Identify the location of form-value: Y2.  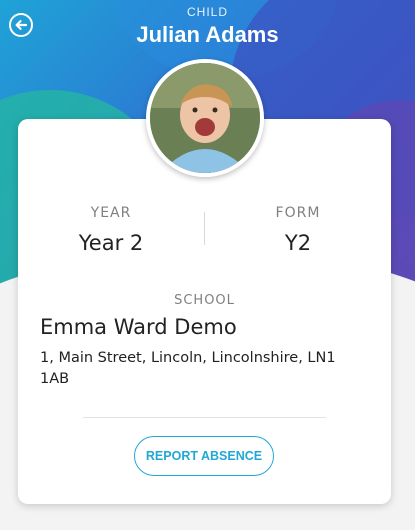
(298, 243).